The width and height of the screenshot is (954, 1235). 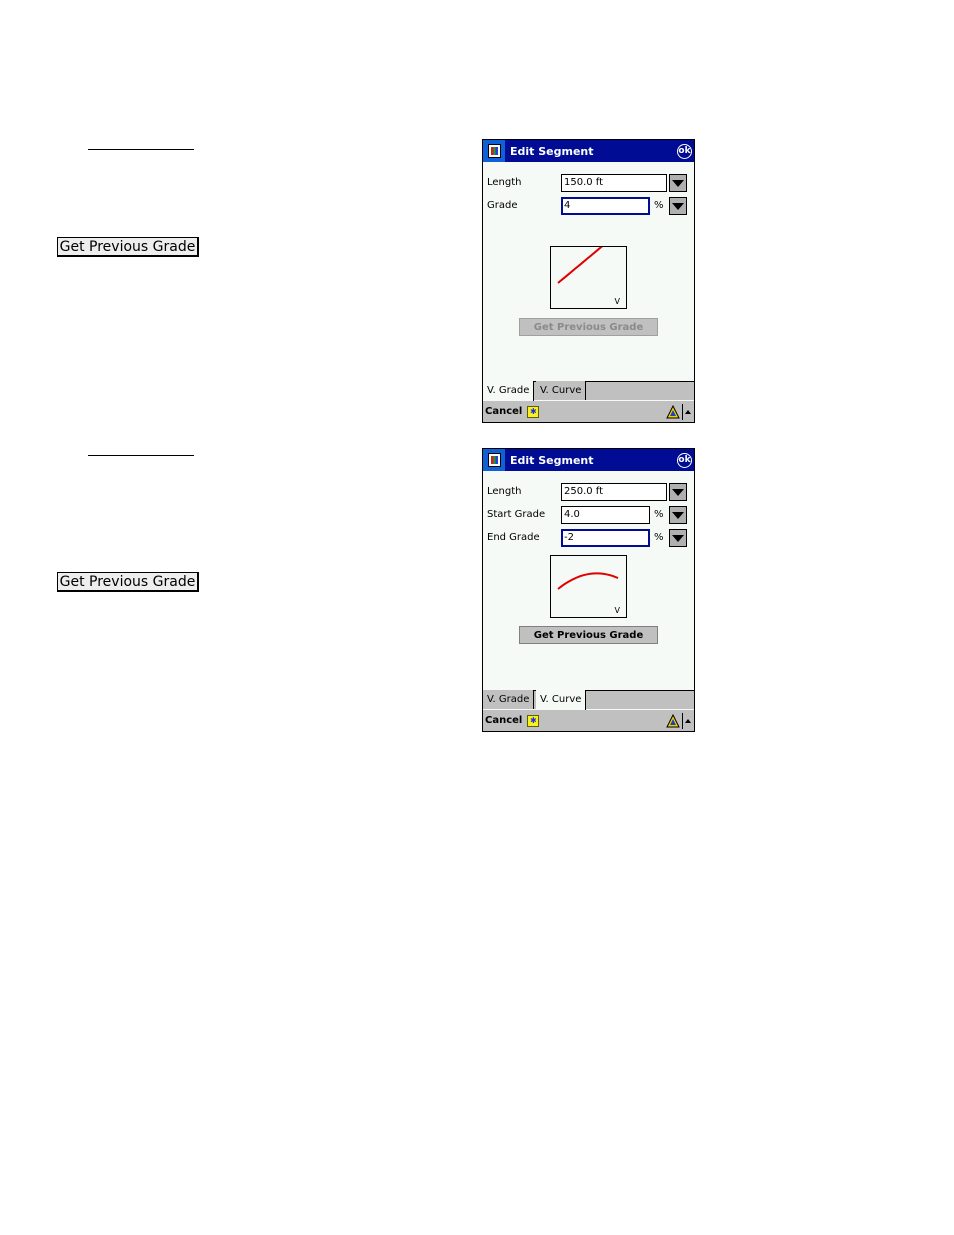 What do you see at coordinates (513, 537) in the screenshot?
I see `end-grade-label: End Grade` at bounding box center [513, 537].